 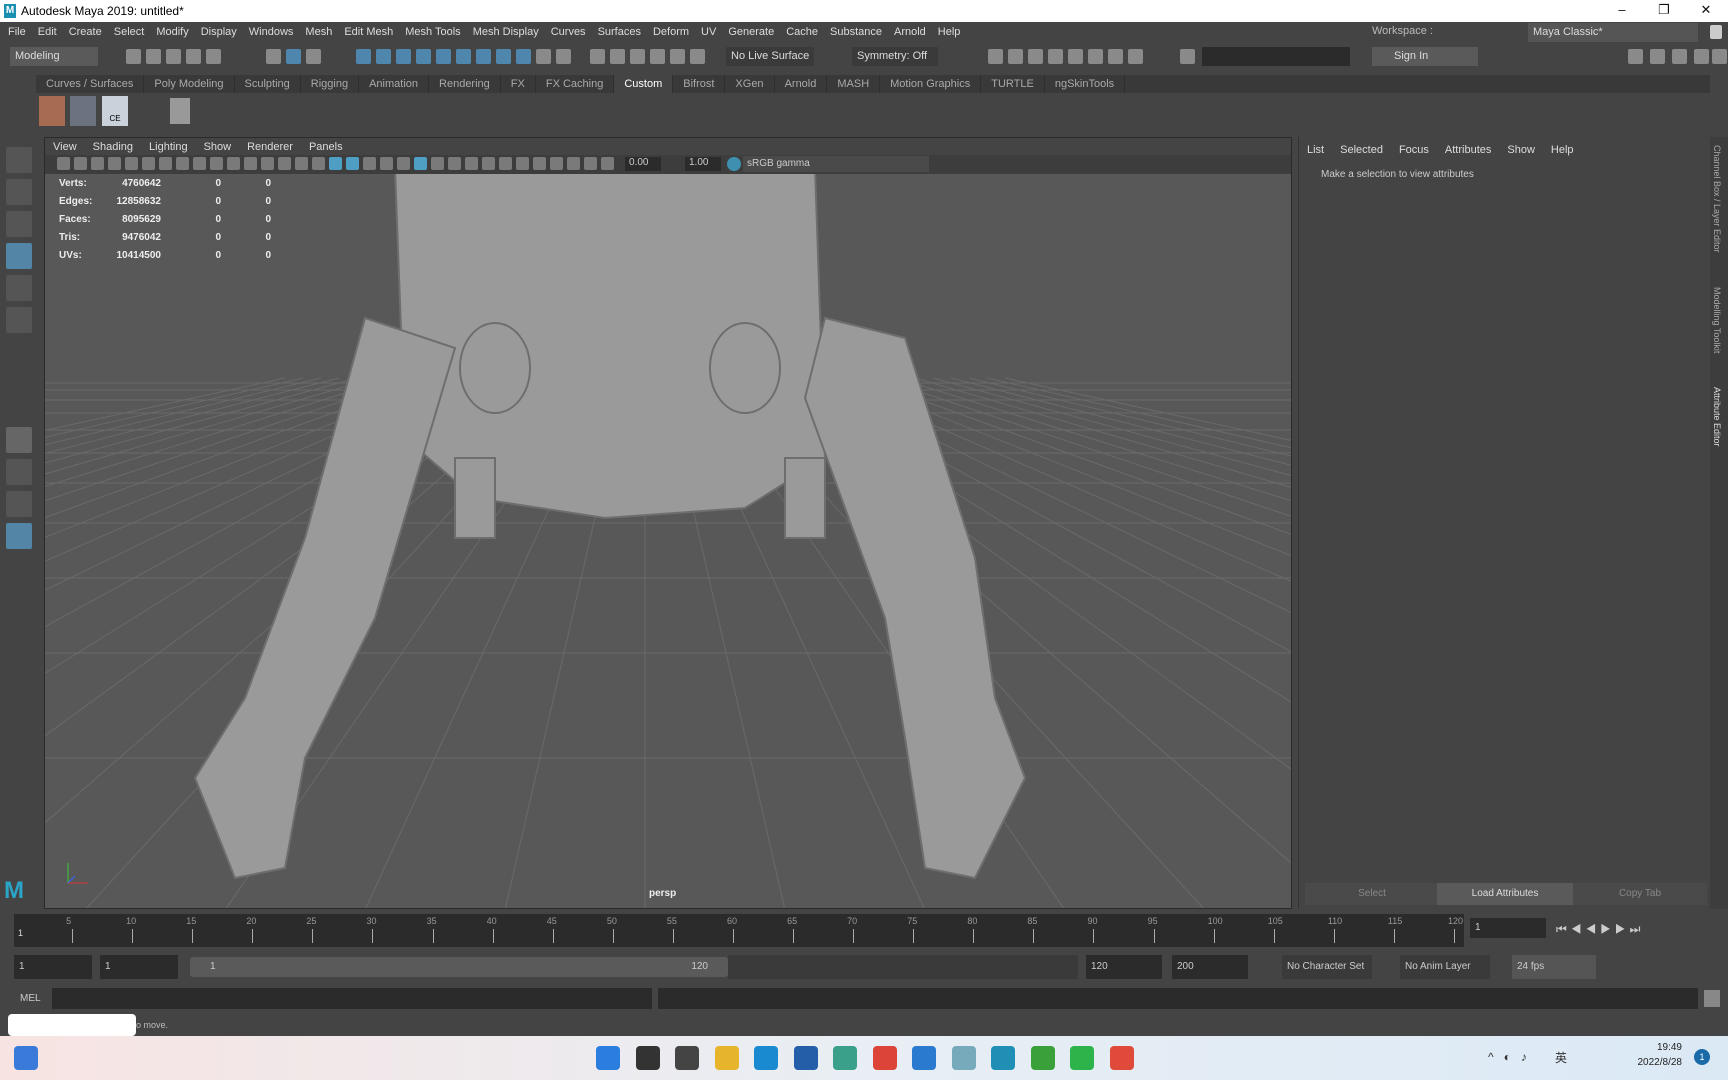 I want to click on shelf-tab-bifrost: Bifrost, so click(x=699, y=84).